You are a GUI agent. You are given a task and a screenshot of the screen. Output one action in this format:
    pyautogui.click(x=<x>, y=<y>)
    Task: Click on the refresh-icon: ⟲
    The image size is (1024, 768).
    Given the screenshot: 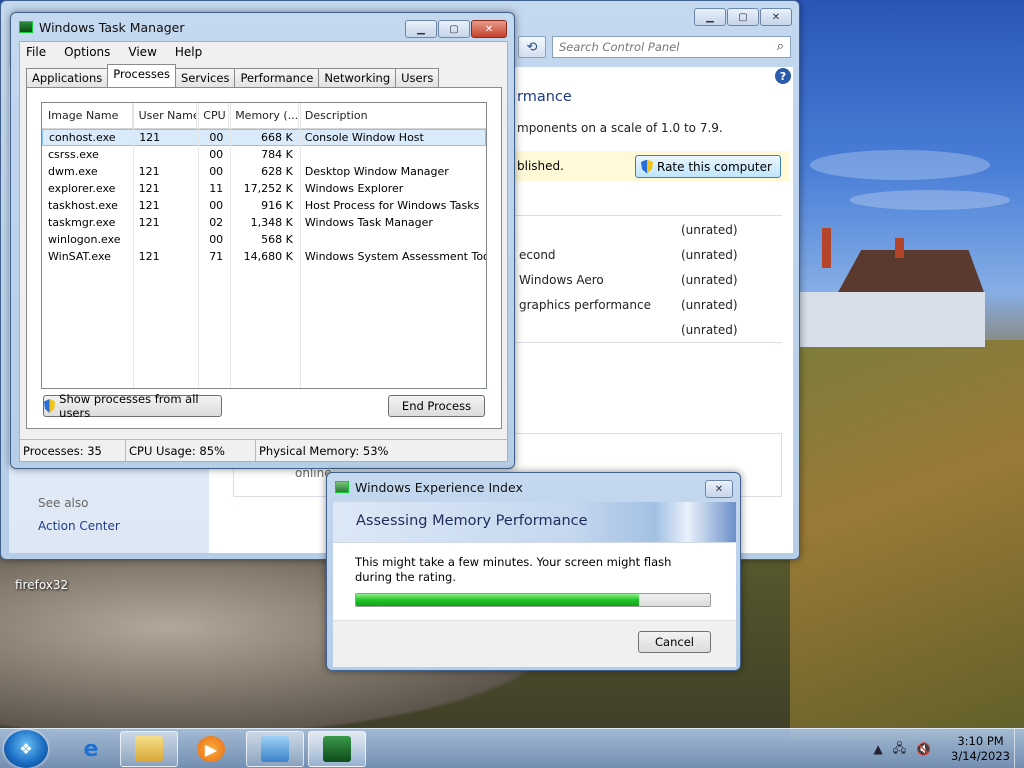 What is the action you would take?
    pyautogui.click(x=532, y=47)
    